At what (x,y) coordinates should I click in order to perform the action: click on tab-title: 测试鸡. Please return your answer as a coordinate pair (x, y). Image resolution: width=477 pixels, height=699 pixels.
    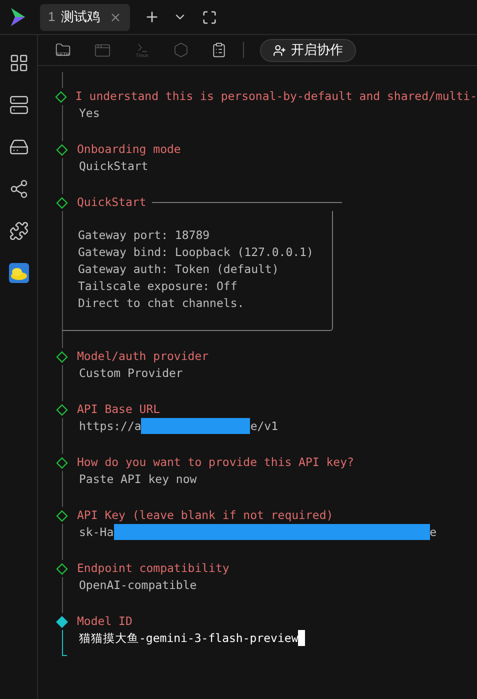
    Looking at the image, I should click on (80, 17).